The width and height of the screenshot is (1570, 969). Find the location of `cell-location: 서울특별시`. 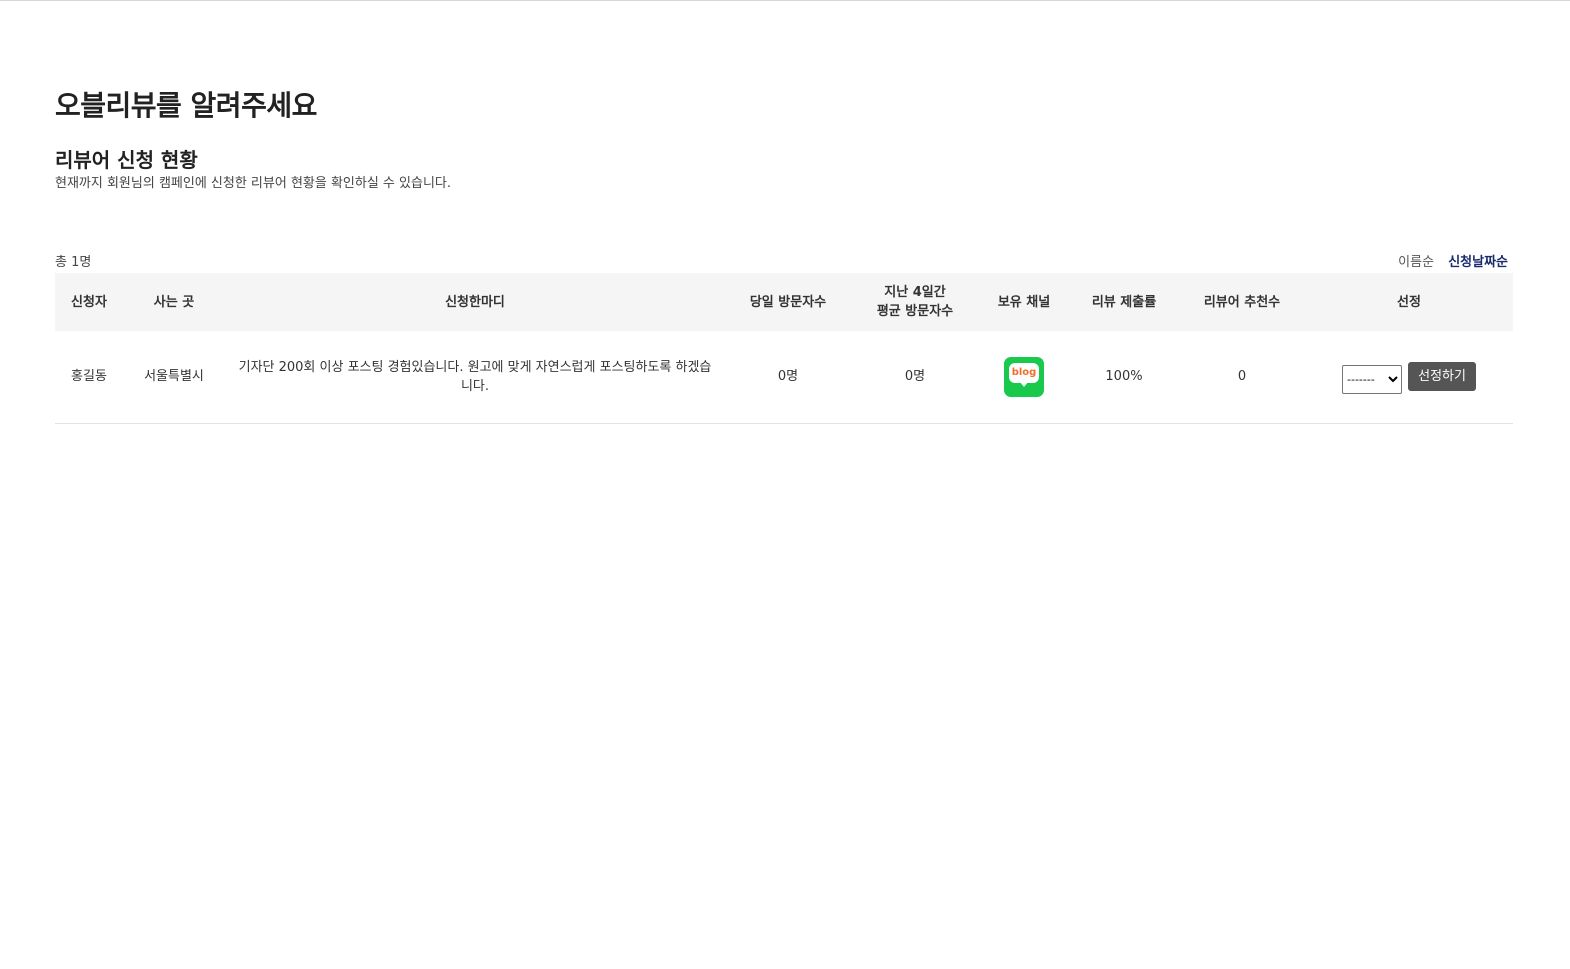

cell-location: 서울특별시 is located at coordinates (174, 377).